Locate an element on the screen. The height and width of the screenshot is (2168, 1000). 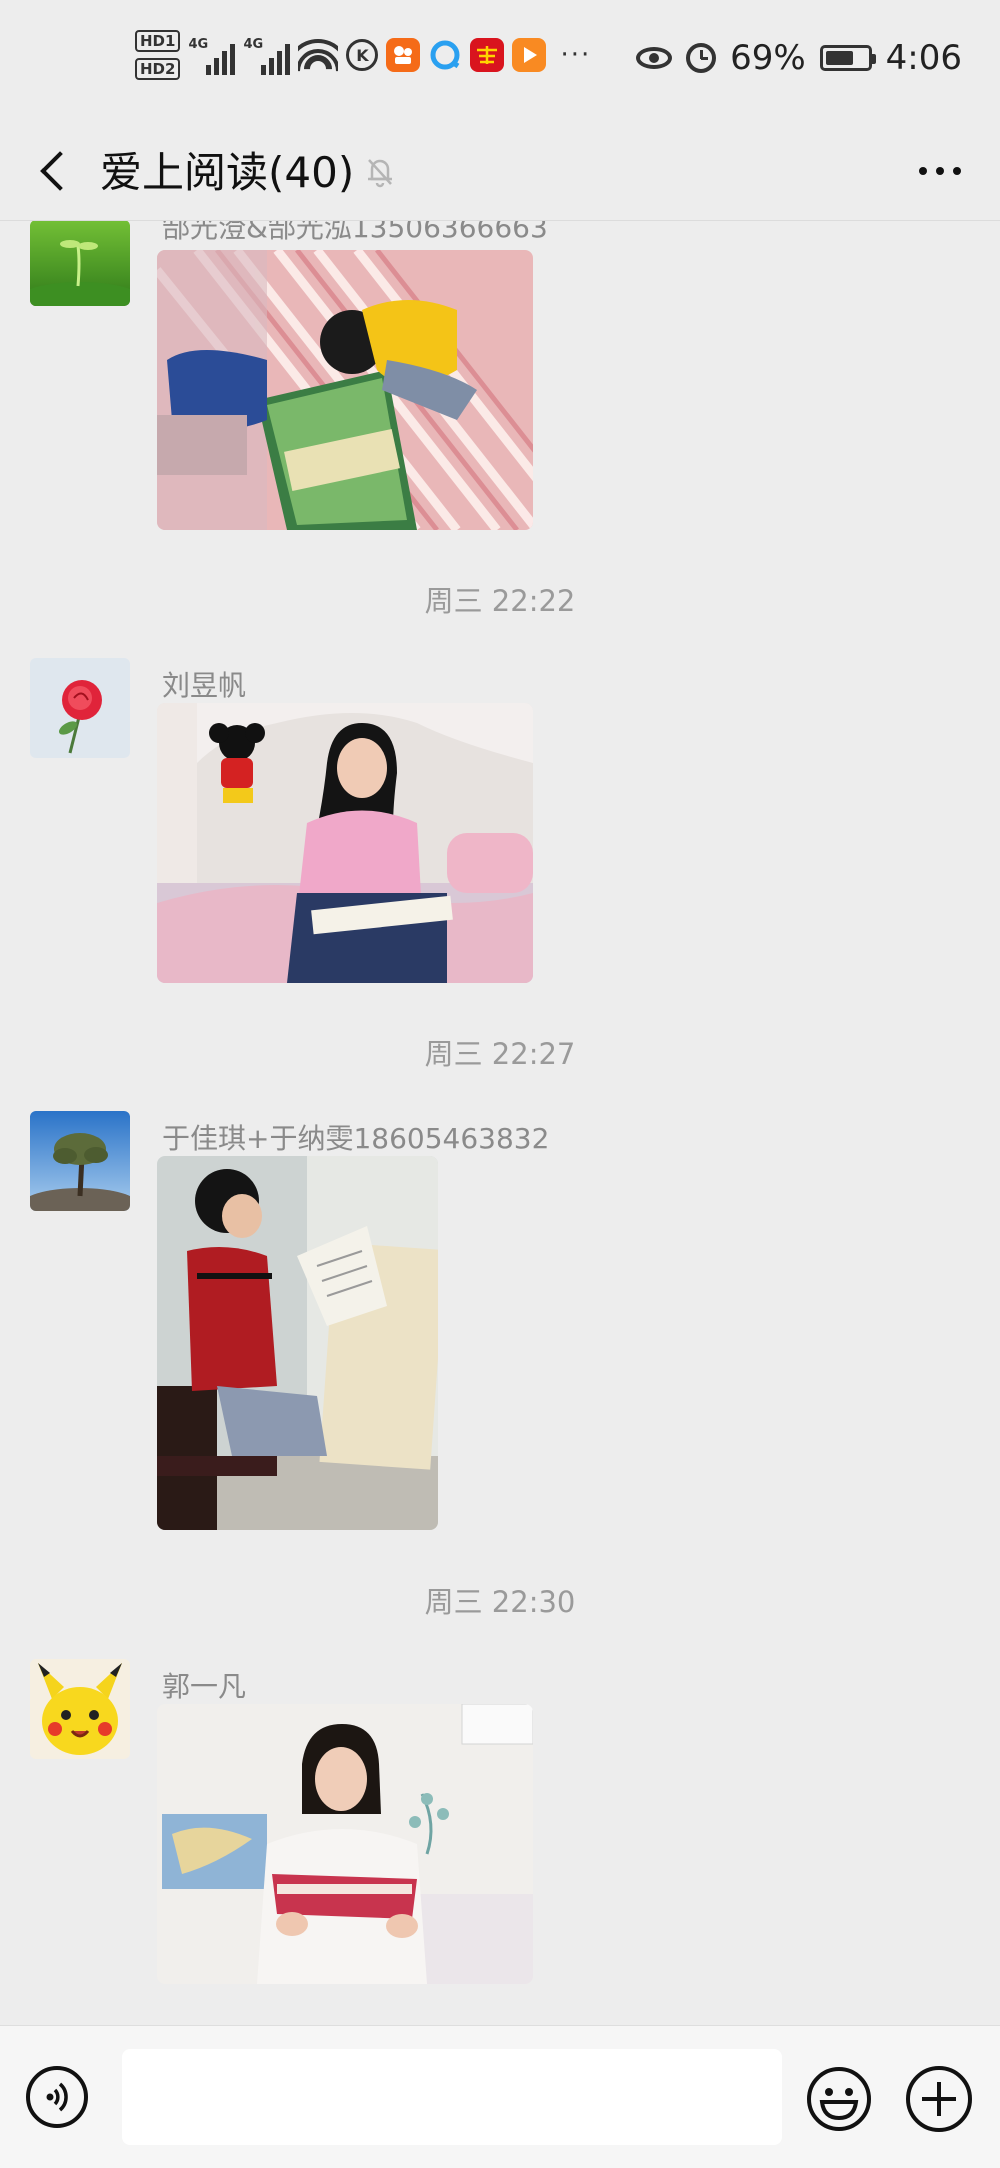
battery-level-fill is located at coordinates (839, 58).